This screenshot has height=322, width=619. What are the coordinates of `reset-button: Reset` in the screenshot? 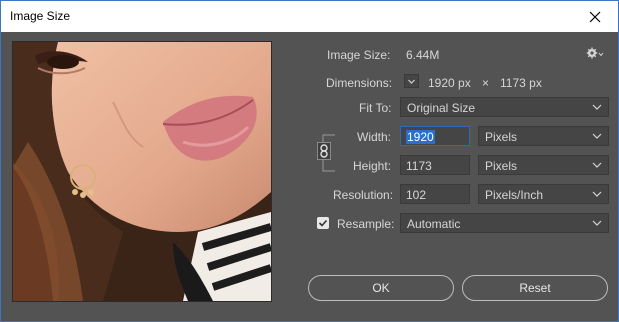 It's located at (535, 288).